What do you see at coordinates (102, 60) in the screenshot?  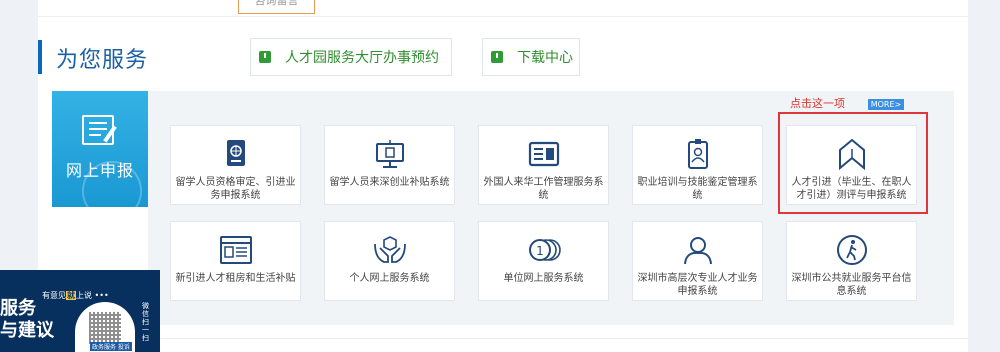 I see `section-title: 为您服务` at bounding box center [102, 60].